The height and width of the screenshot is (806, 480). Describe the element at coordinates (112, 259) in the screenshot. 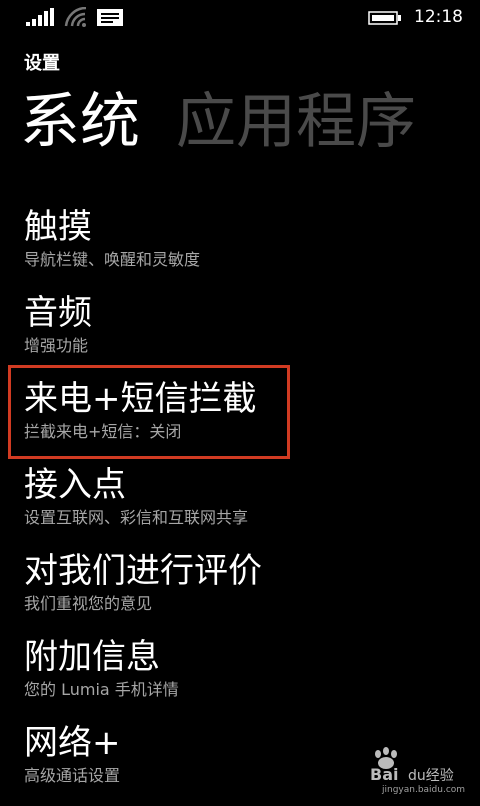

I see `setting-subtitle: 导航栏键、唤醒和灵敏度` at that location.